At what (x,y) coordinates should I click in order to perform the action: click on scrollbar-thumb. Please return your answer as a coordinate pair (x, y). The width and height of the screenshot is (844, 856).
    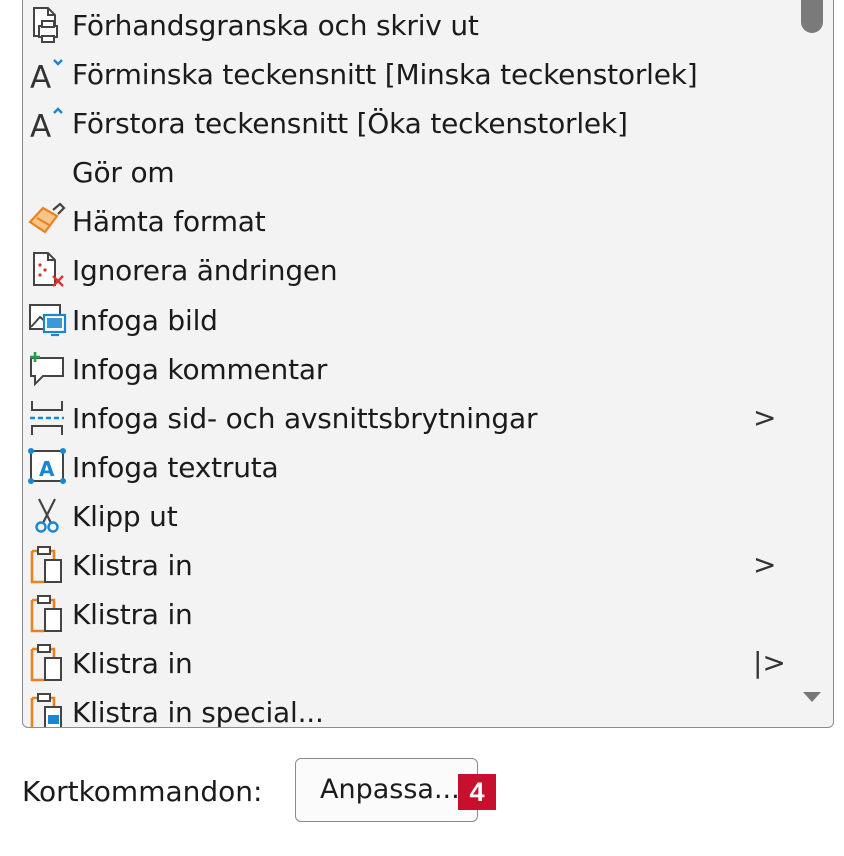
    Looking at the image, I should click on (812, 16).